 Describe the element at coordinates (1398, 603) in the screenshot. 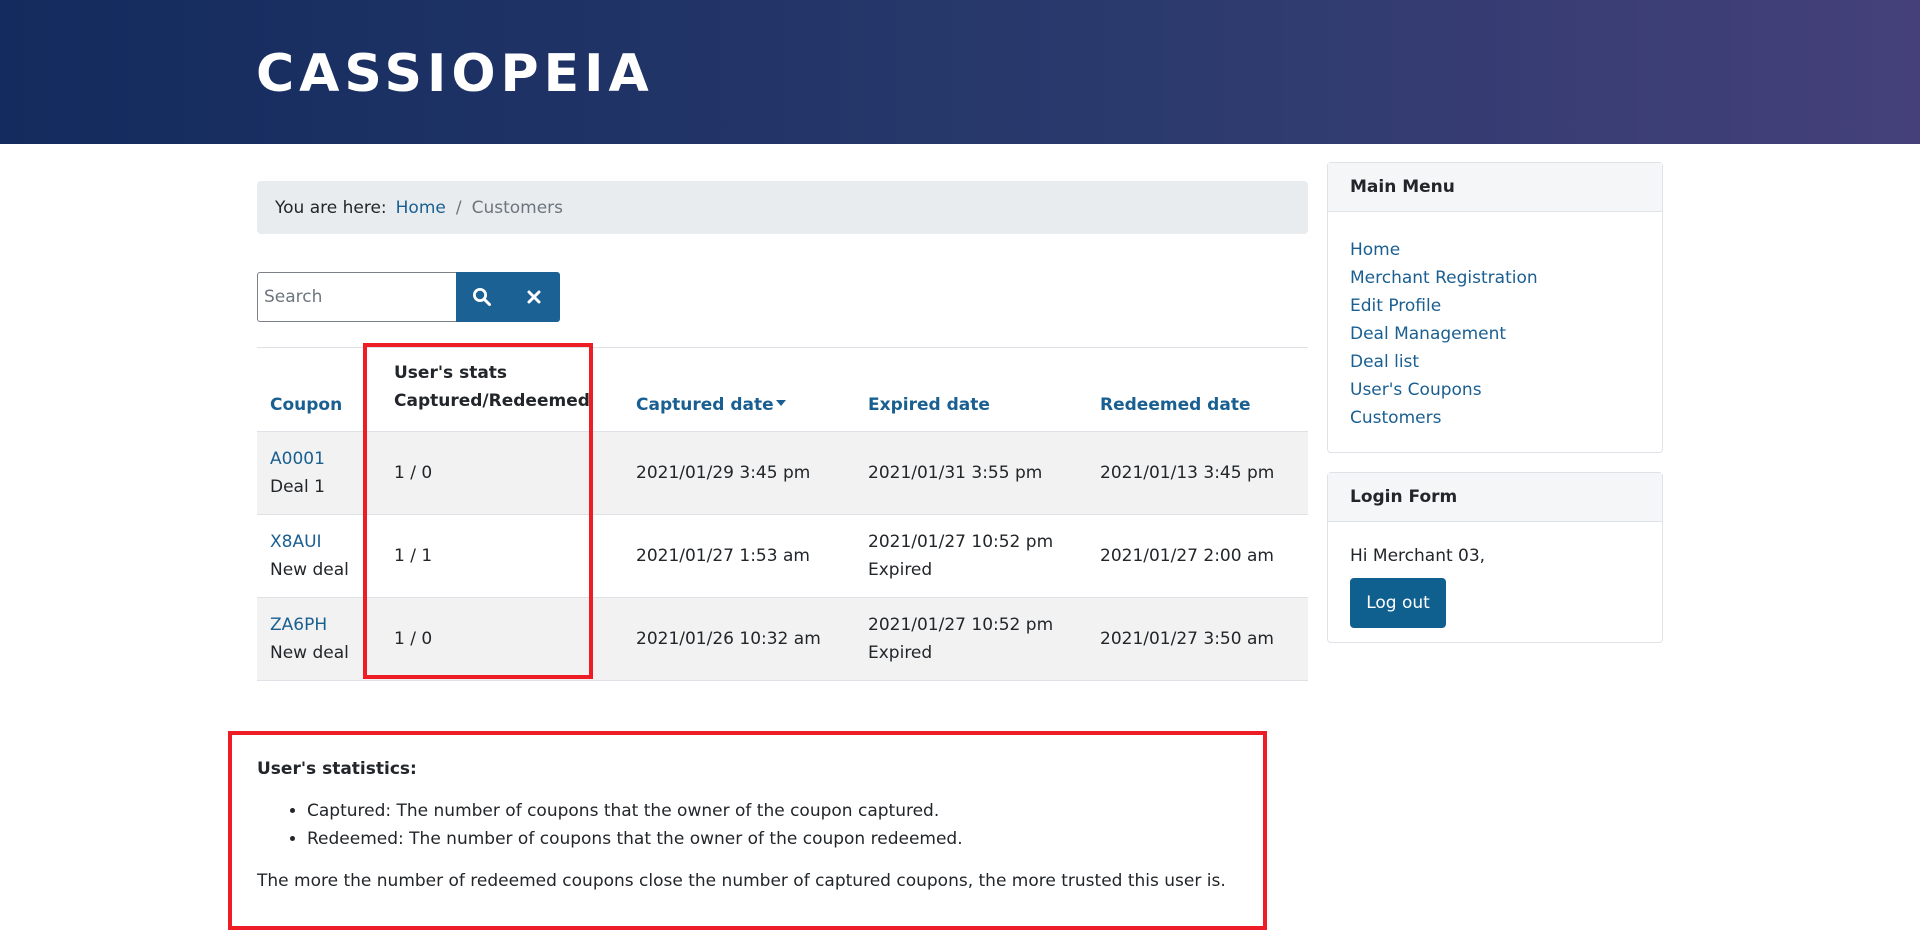

I see `logout-button: Log out` at that location.